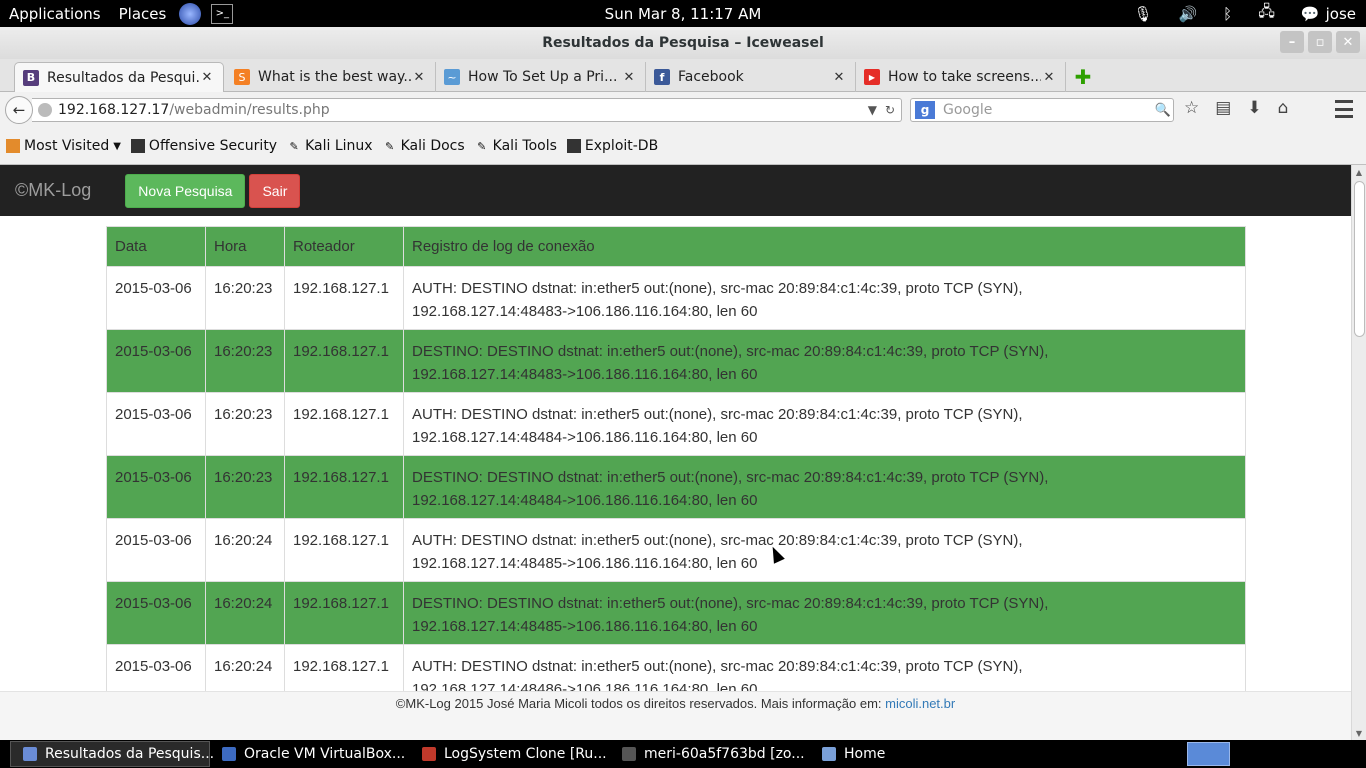 The width and height of the screenshot is (1366, 768). What do you see at coordinates (53, 190) in the screenshot?
I see `brand-logo: ©MK-Log` at bounding box center [53, 190].